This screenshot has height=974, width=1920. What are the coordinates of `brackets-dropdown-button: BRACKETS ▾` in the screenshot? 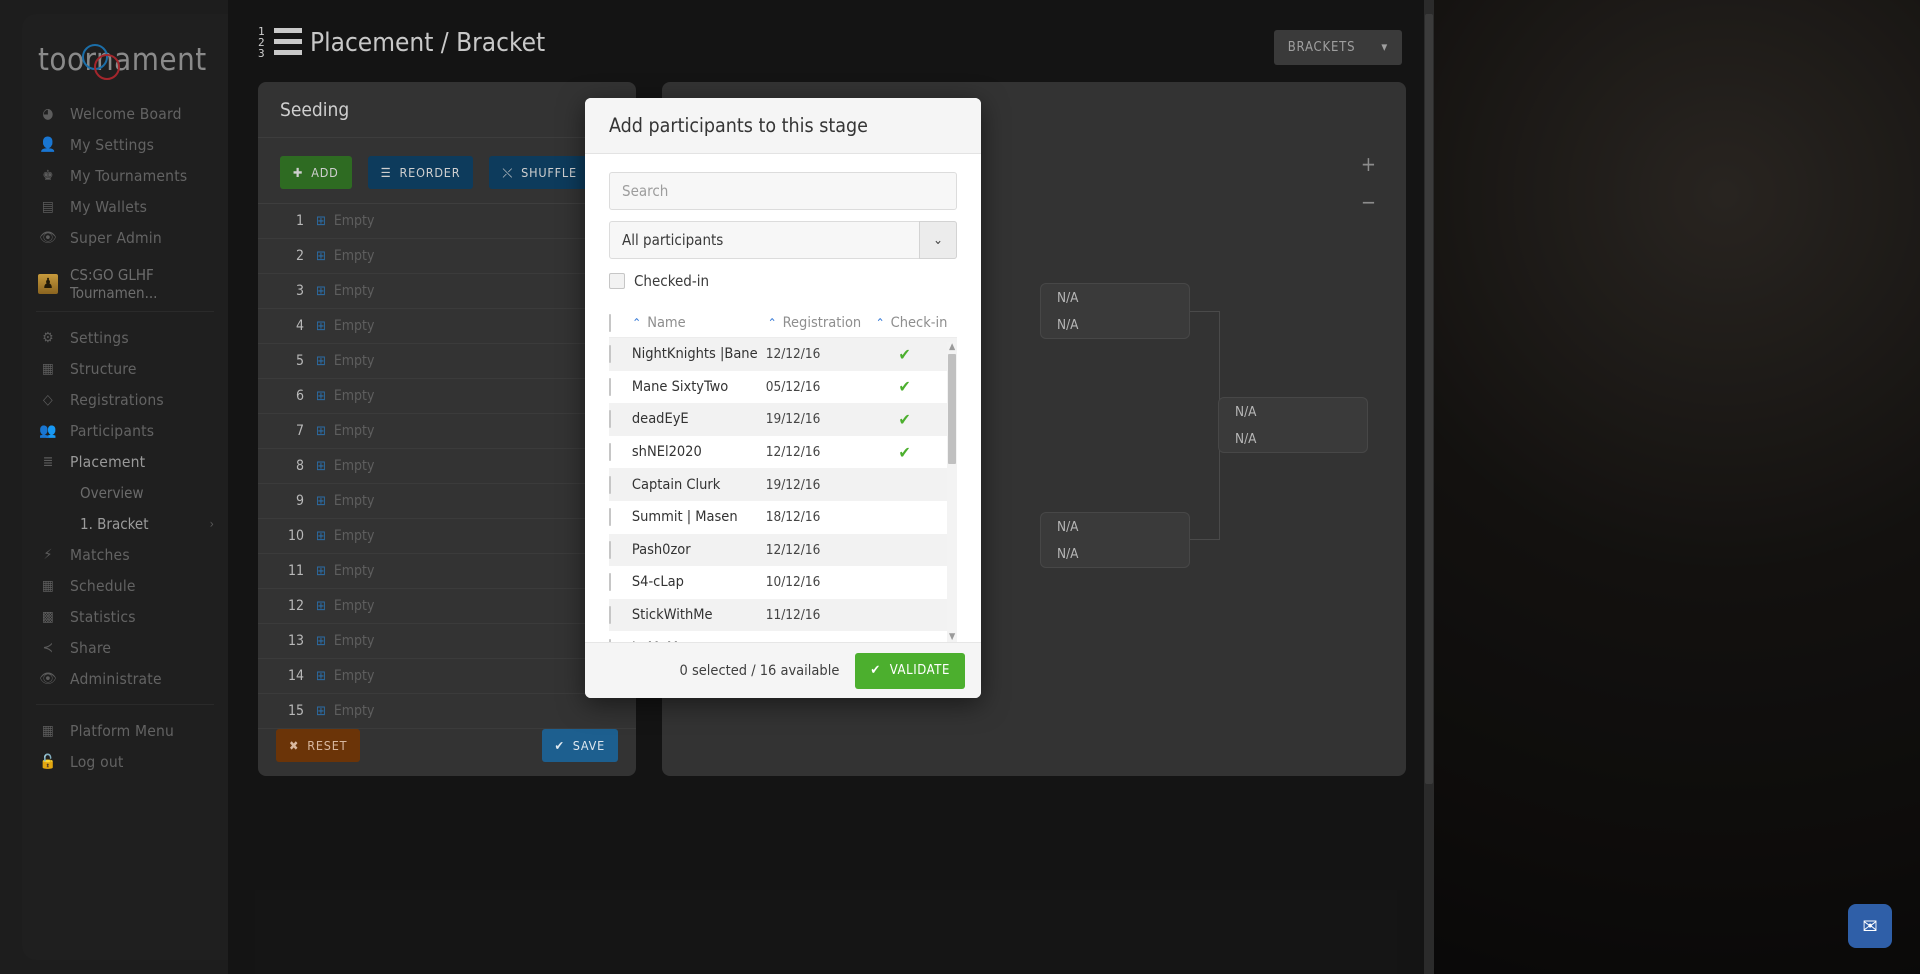 It's located at (1337, 47).